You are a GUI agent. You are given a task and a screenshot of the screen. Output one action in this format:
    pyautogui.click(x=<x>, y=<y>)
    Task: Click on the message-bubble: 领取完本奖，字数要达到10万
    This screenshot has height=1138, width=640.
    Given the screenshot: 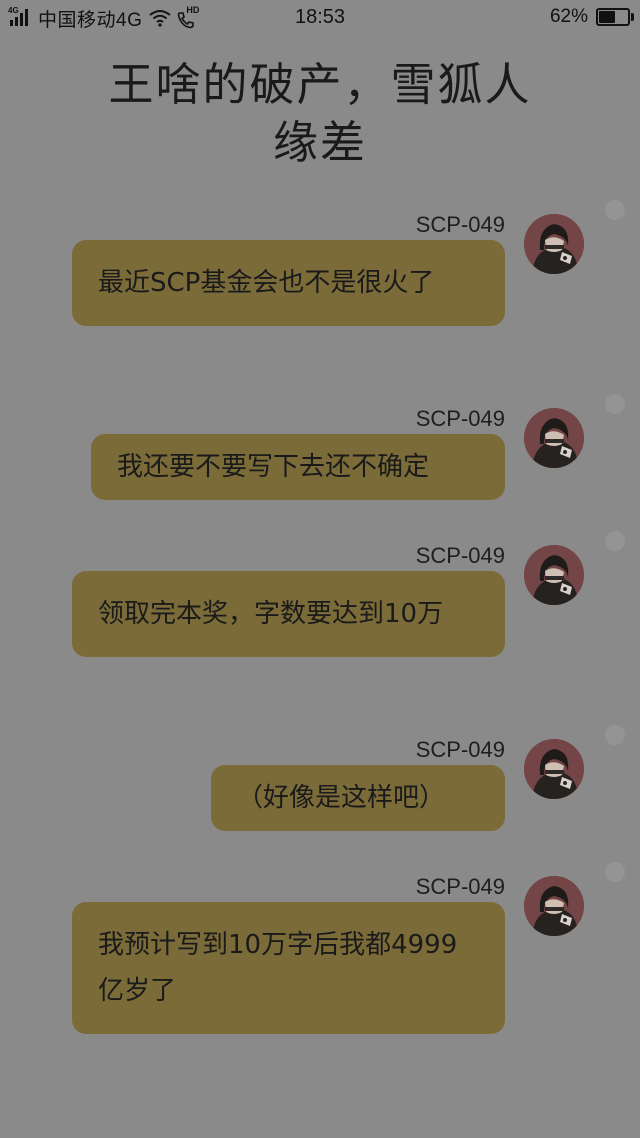 What is the action you would take?
    pyautogui.click(x=288, y=614)
    